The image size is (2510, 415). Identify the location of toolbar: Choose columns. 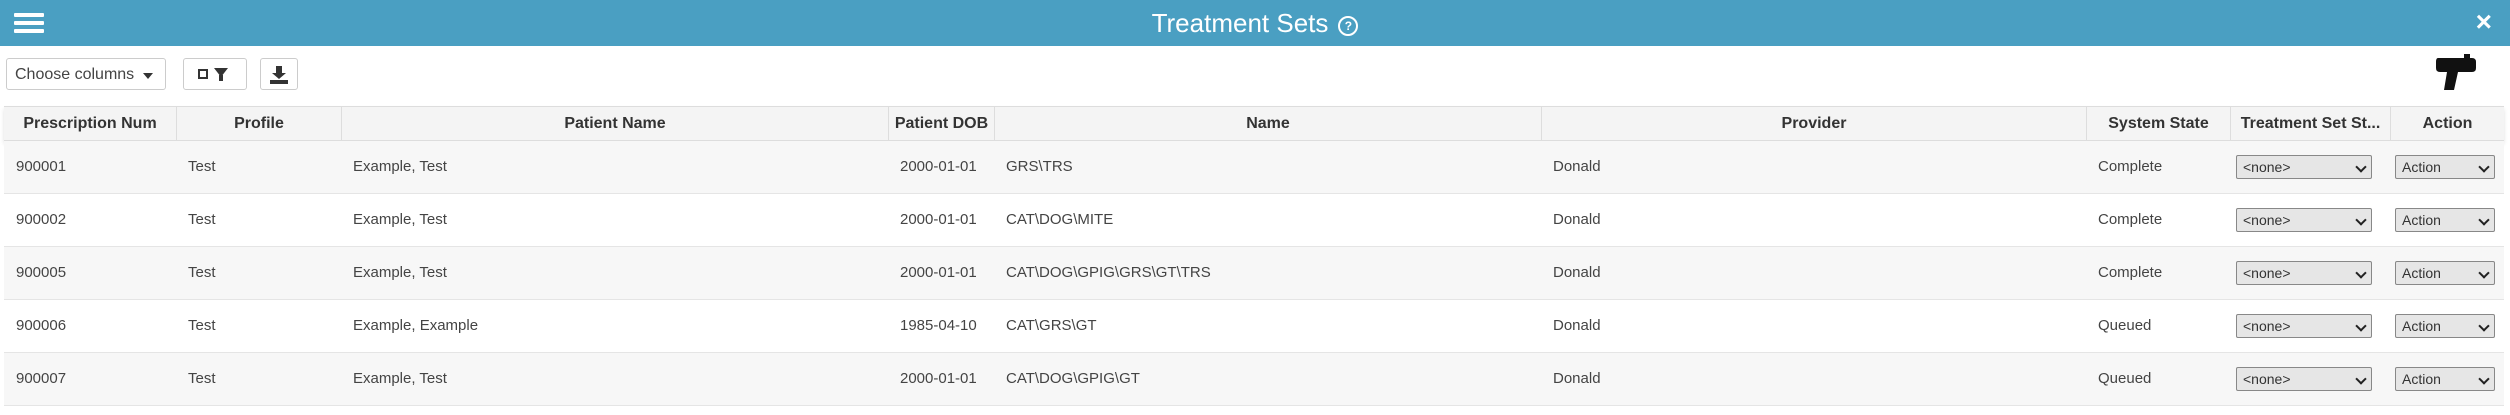
(1255, 76).